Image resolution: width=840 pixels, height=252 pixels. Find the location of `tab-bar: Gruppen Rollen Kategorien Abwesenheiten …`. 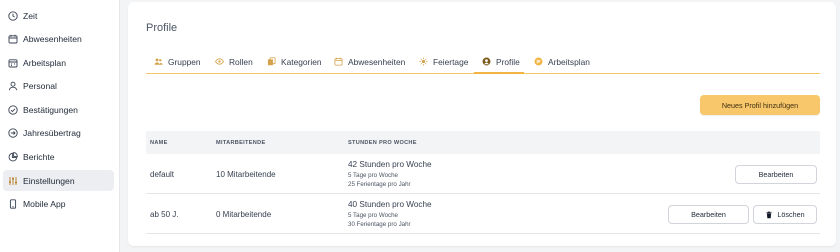

tab-bar: Gruppen Rollen Kategorien Abwesenheiten … is located at coordinates (483, 61).